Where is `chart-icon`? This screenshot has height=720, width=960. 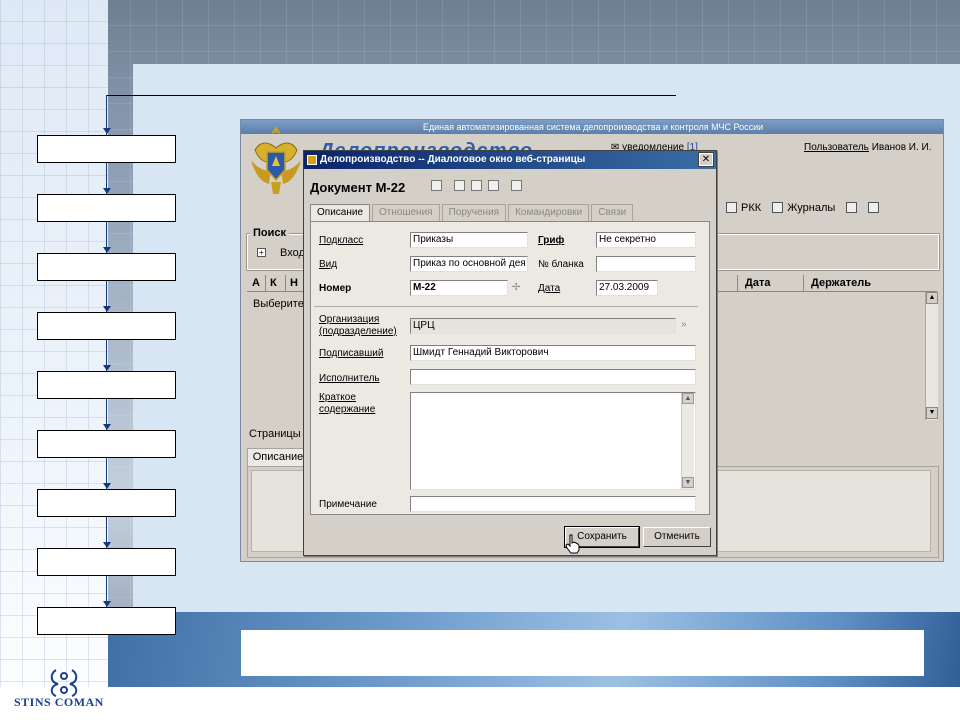 chart-icon is located at coordinates (874, 207).